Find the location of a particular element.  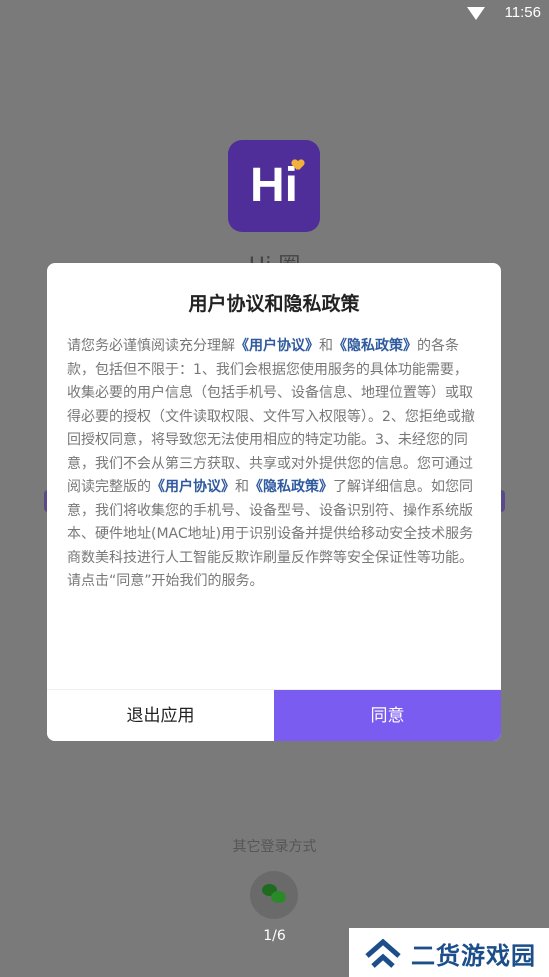

wifi-icon is located at coordinates (476, 13).